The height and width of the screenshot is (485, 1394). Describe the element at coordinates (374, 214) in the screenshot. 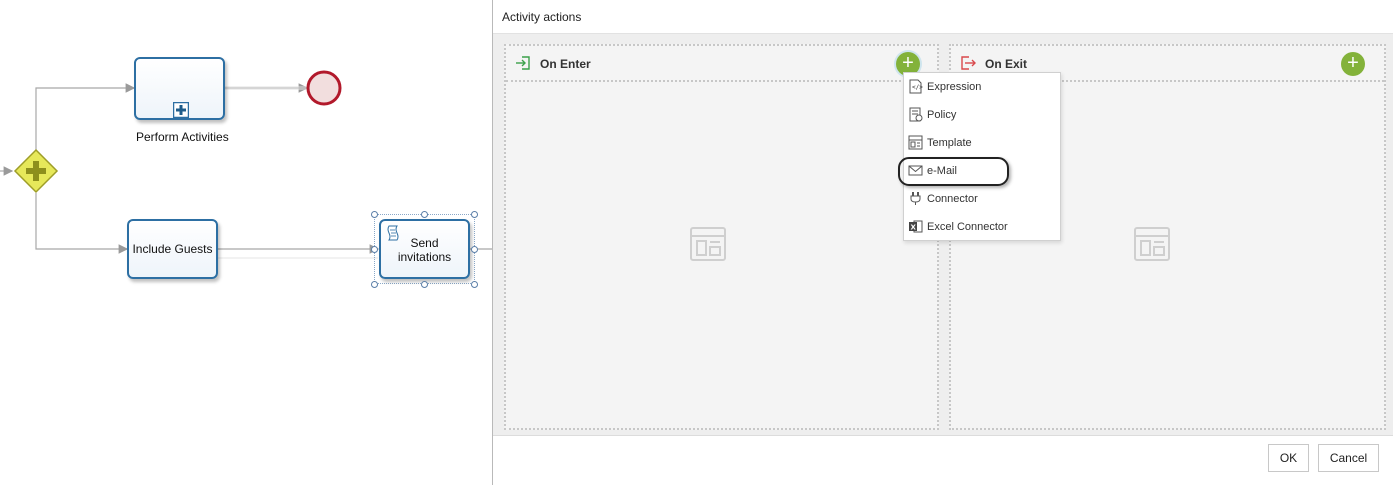

I see `resize-handle-nw` at that location.